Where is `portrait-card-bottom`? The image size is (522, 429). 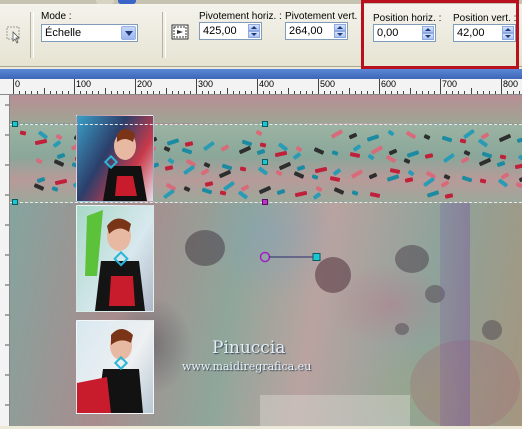
portrait-card-bottom is located at coordinates (115, 367).